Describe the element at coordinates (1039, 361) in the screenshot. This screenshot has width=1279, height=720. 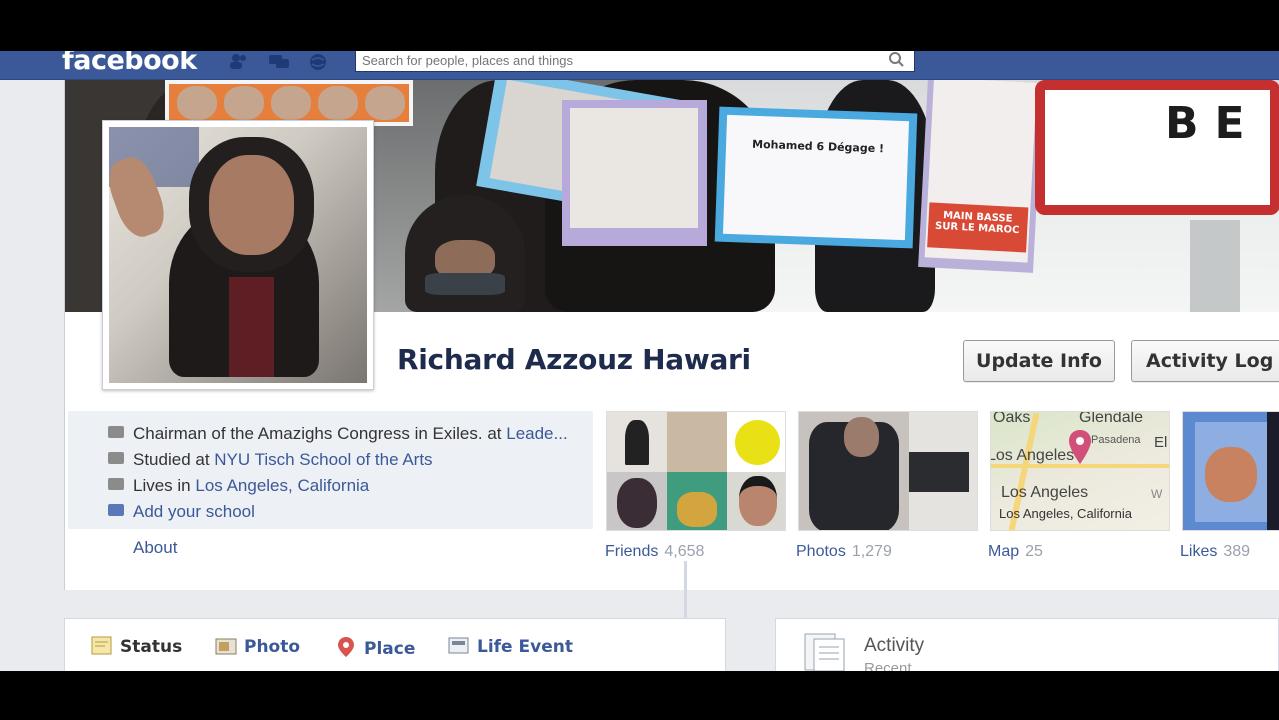
I see `update-info-button: Update Info` at that location.